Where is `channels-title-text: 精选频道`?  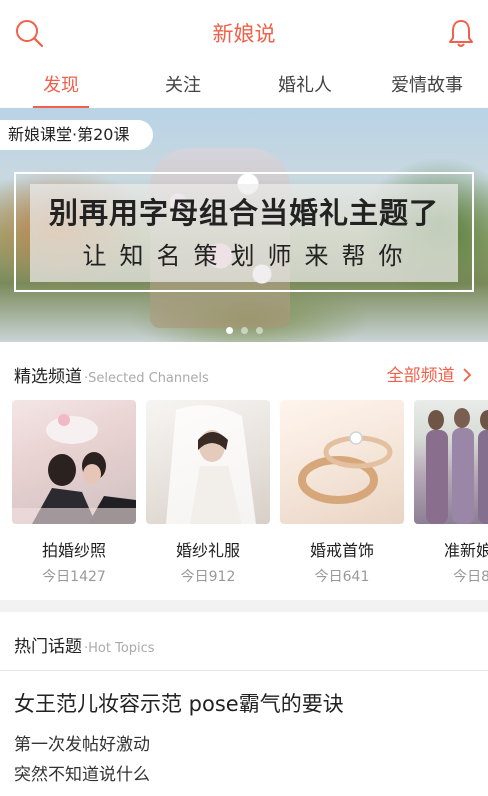 channels-title-text: 精选频道 is located at coordinates (48, 377).